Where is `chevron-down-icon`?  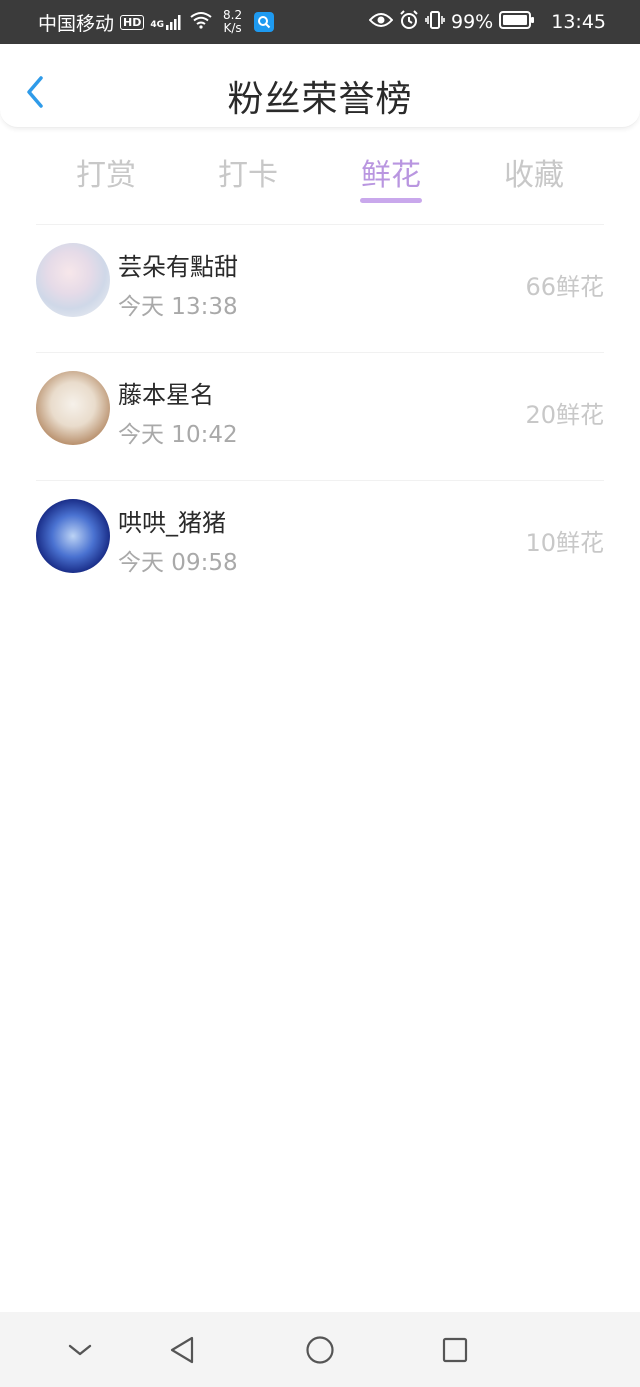 chevron-down-icon is located at coordinates (80, 1350).